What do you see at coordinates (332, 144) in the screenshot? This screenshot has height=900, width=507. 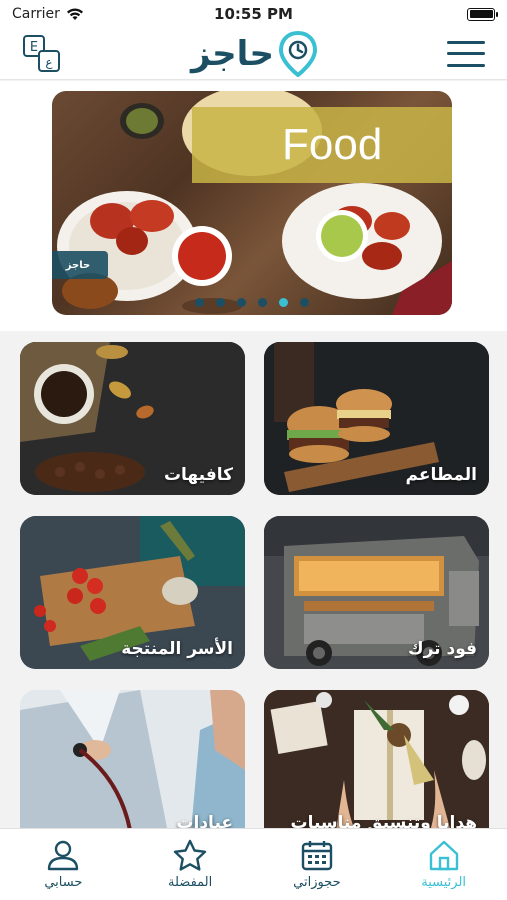 I see `banner-title: Food` at bounding box center [332, 144].